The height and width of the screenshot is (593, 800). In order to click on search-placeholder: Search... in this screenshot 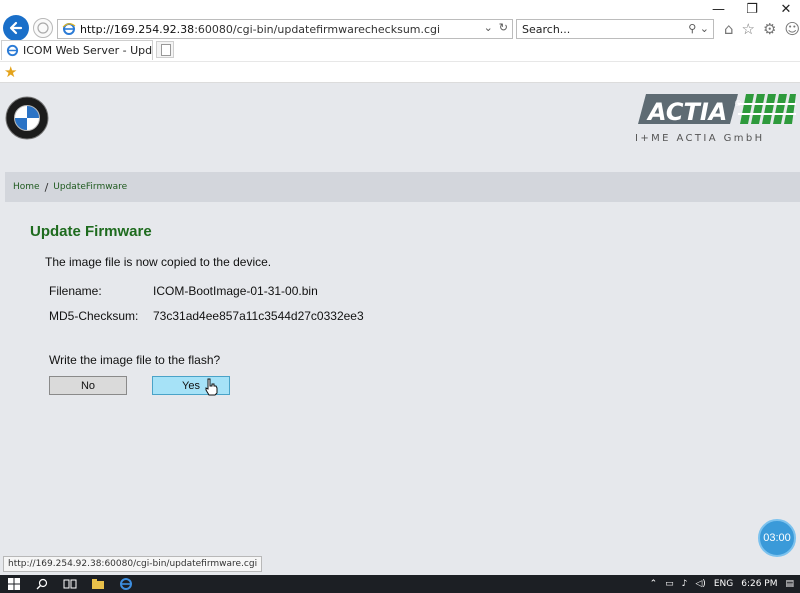, I will do `click(546, 29)`.